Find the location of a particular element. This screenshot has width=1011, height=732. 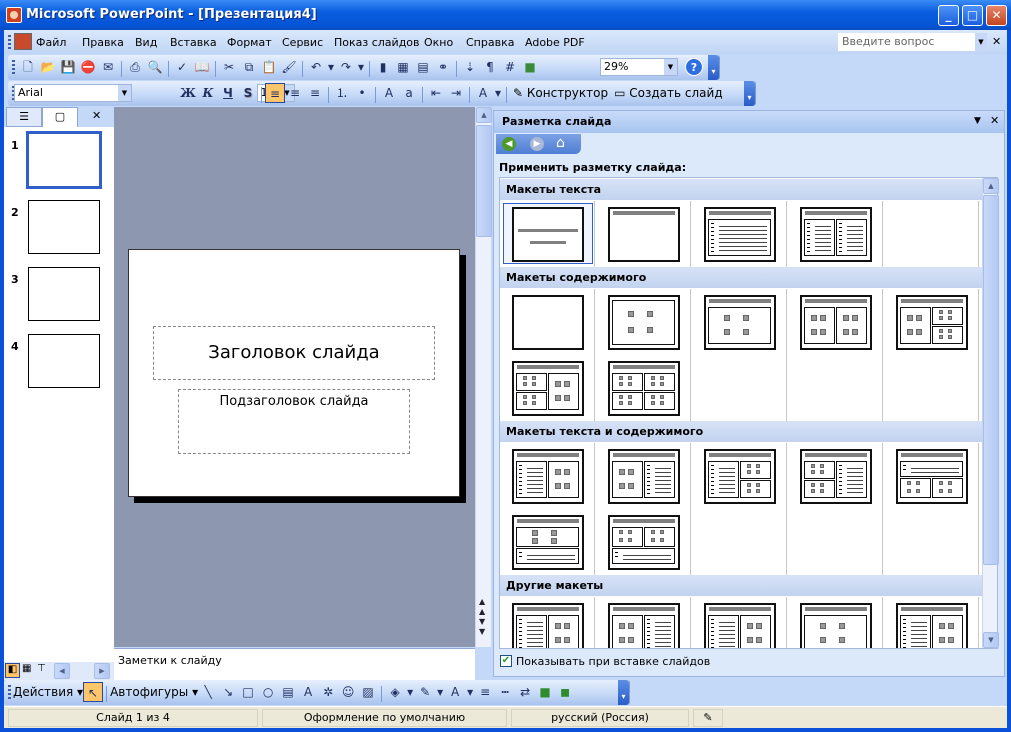

font-name-combo: Arial ▼ is located at coordinates (73, 93).